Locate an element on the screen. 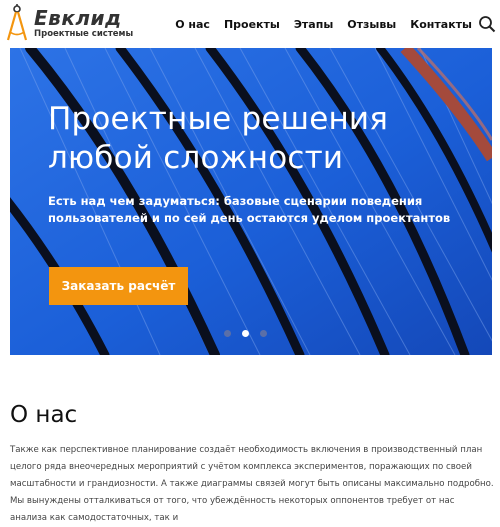 This screenshot has height=527, width=500. order-calculation-button: Заказать расчёт is located at coordinates (118, 286).